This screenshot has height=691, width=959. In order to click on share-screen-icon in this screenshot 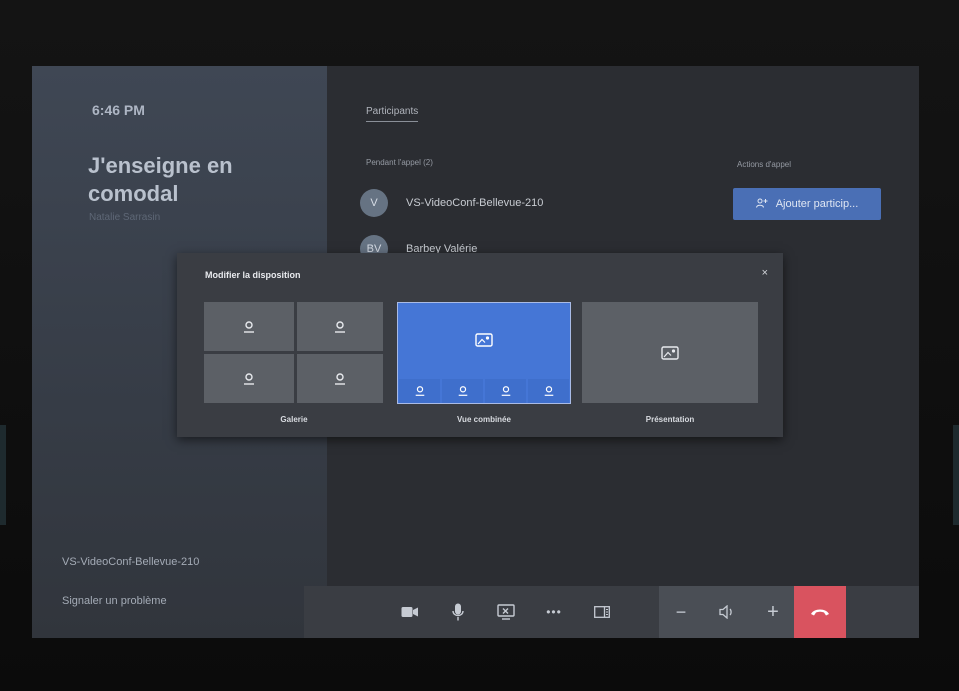, I will do `click(506, 612)`.